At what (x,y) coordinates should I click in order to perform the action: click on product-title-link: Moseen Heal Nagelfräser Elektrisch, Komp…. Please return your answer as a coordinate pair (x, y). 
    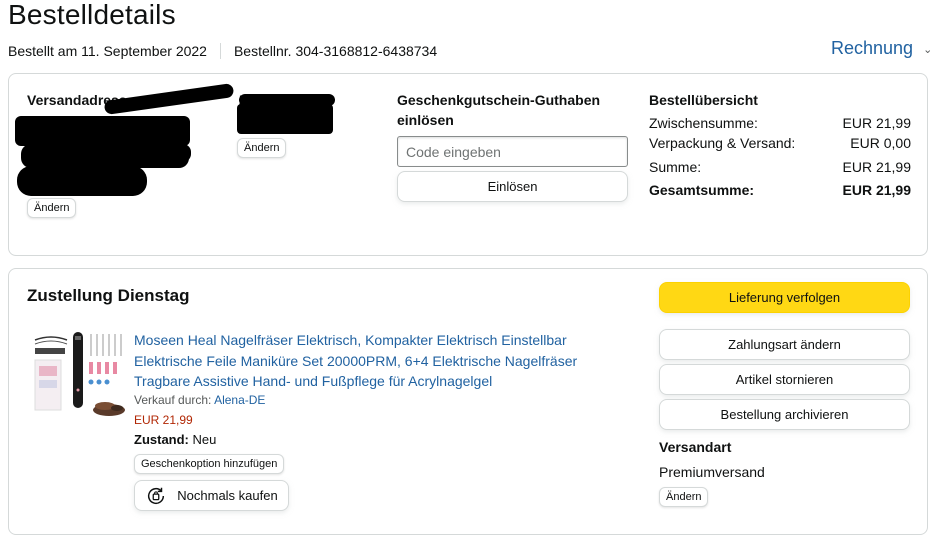
    Looking at the image, I should click on (374, 361).